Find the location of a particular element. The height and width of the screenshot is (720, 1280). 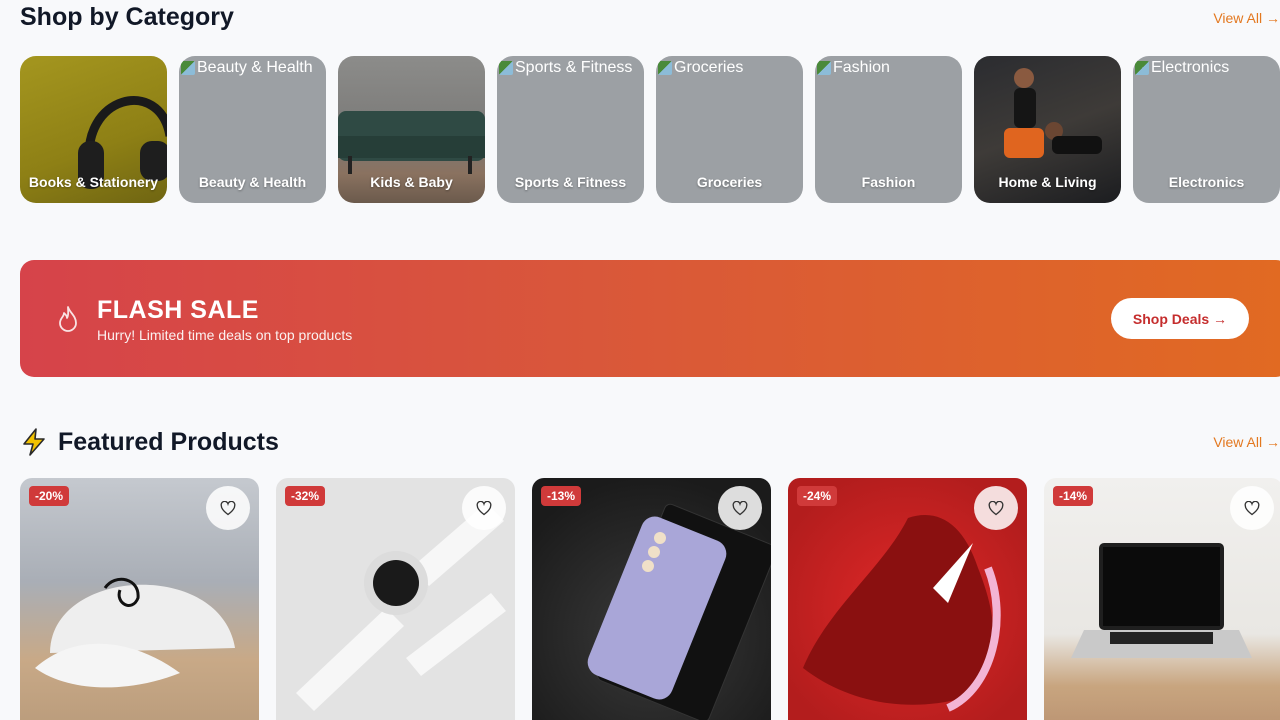

category-label: Fashion is located at coordinates (888, 182).